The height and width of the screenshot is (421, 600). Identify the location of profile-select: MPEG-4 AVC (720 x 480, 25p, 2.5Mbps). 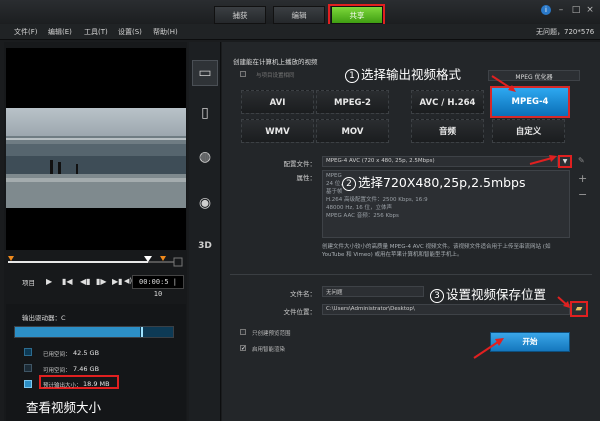
(440, 161).